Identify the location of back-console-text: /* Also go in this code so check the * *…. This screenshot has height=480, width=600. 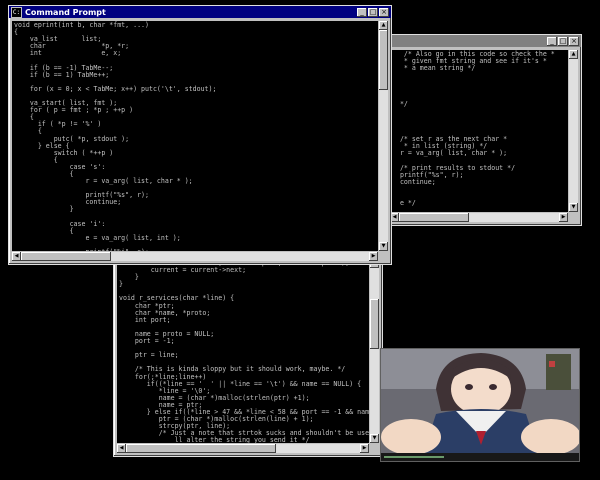
(477, 128).